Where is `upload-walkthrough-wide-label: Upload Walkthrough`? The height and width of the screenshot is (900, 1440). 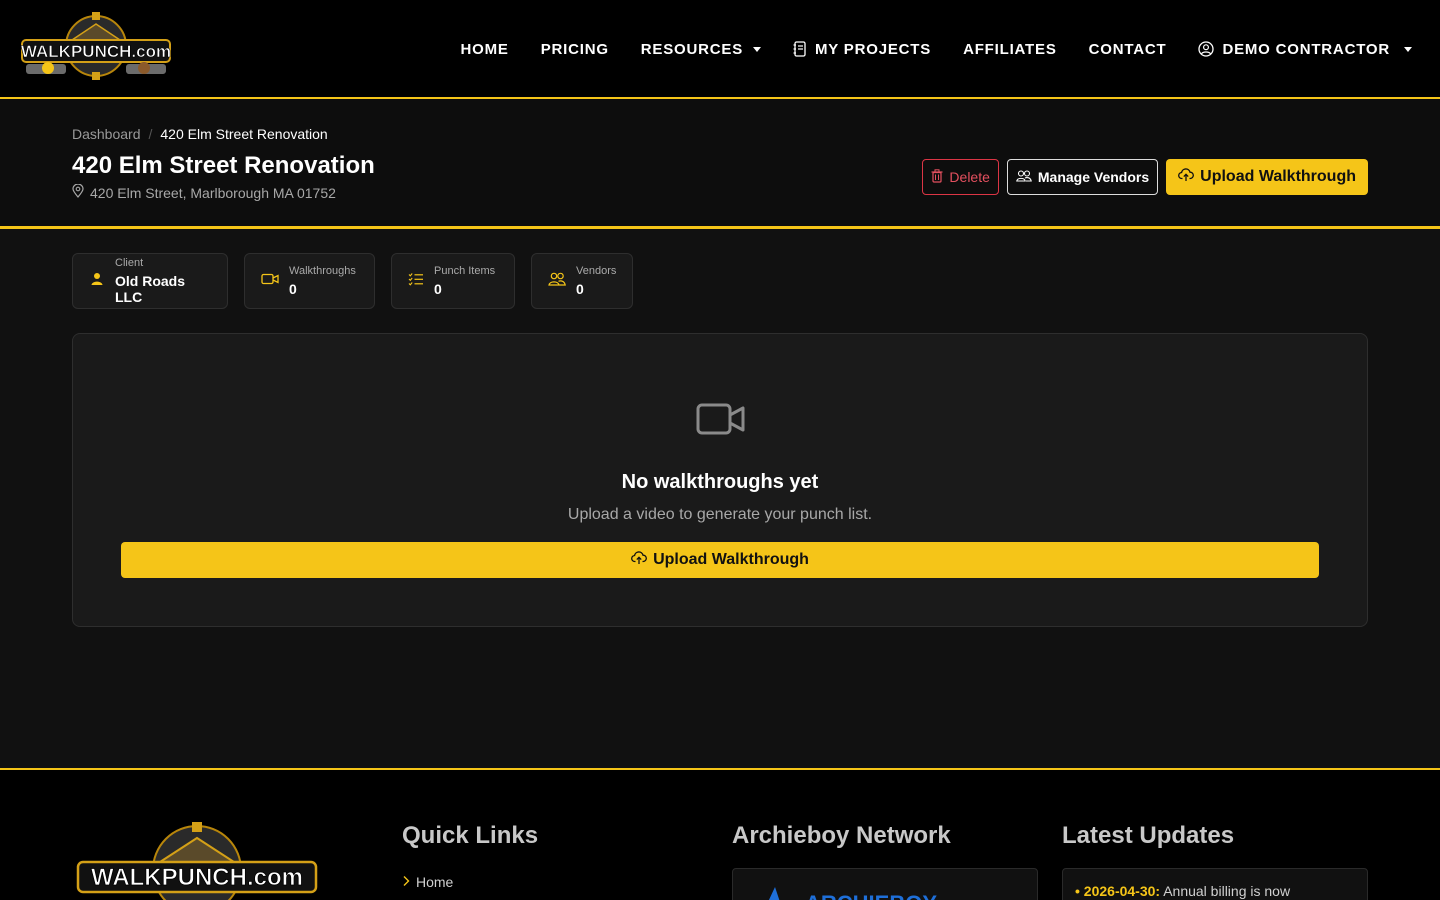 upload-walkthrough-wide-label: Upload Walkthrough is located at coordinates (731, 559).